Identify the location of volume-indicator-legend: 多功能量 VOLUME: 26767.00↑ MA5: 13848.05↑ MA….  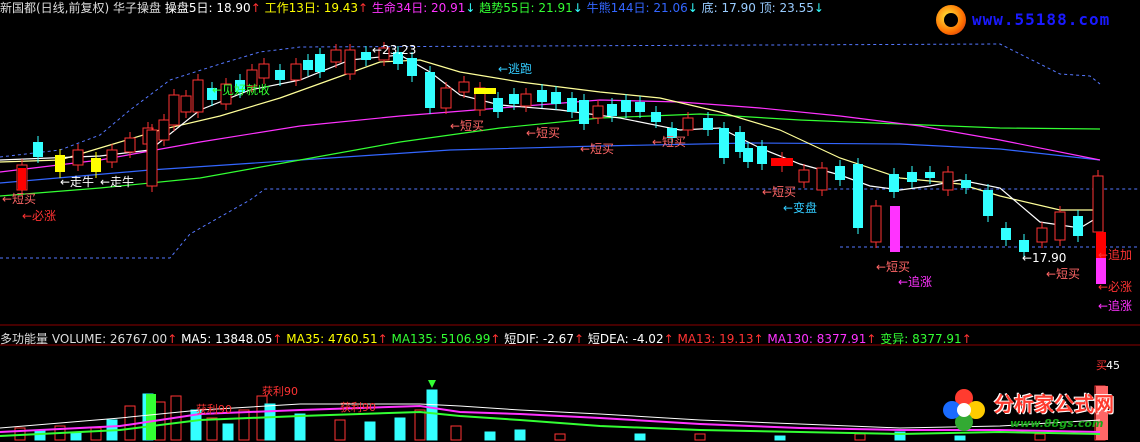
(486, 339).